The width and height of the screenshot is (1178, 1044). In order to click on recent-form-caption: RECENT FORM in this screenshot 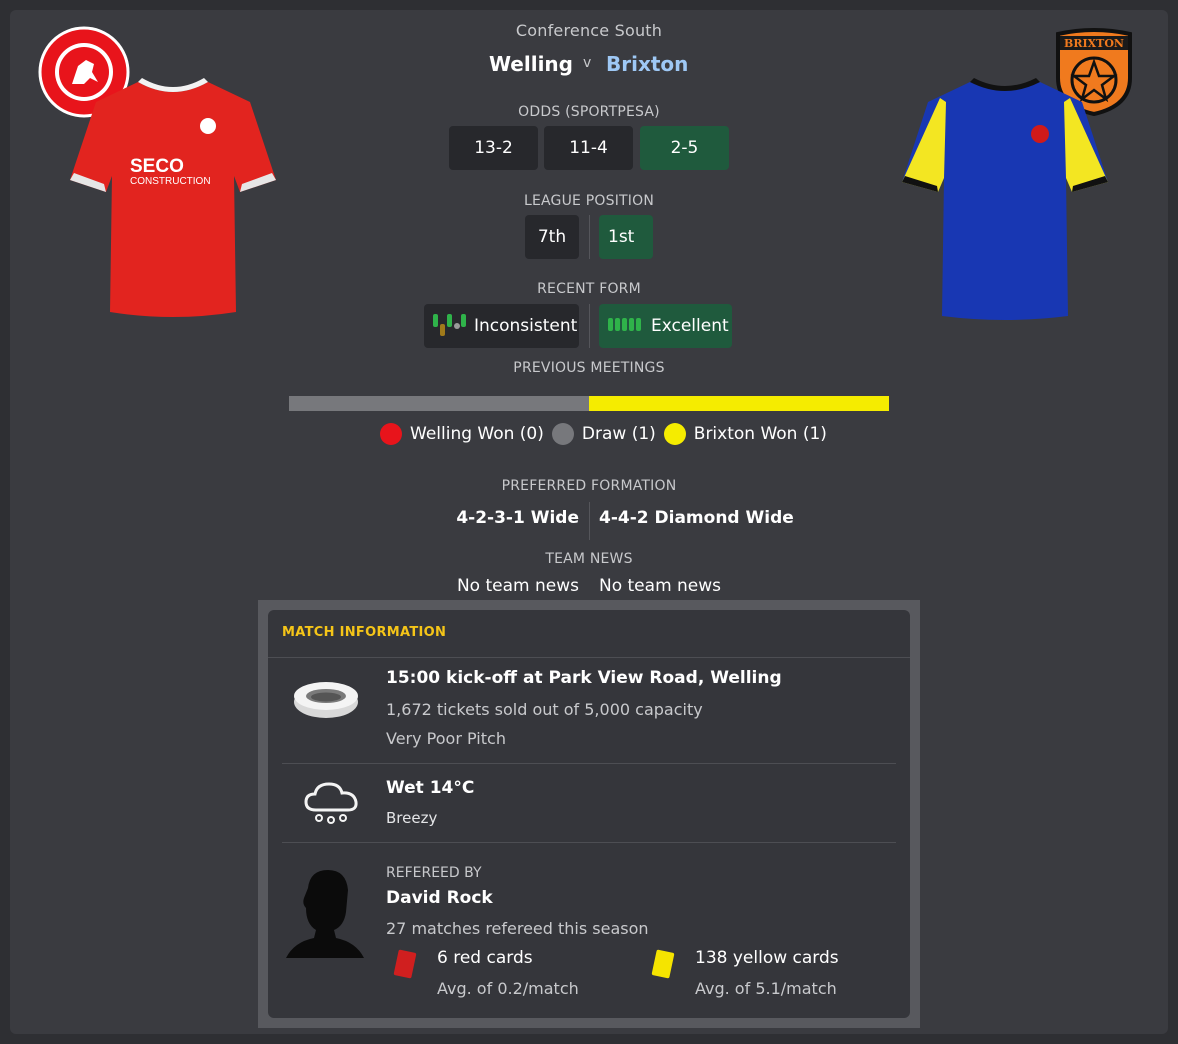, I will do `click(589, 289)`.